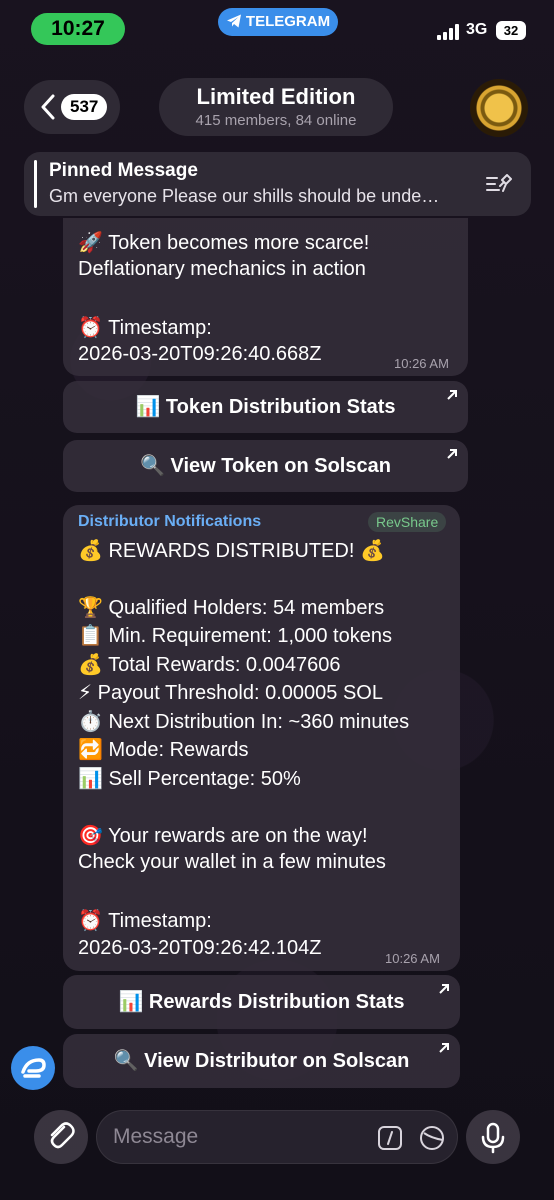  Describe the element at coordinates (156, 1136) in the screenshot. I see `message-placeholder: Message` at that location.